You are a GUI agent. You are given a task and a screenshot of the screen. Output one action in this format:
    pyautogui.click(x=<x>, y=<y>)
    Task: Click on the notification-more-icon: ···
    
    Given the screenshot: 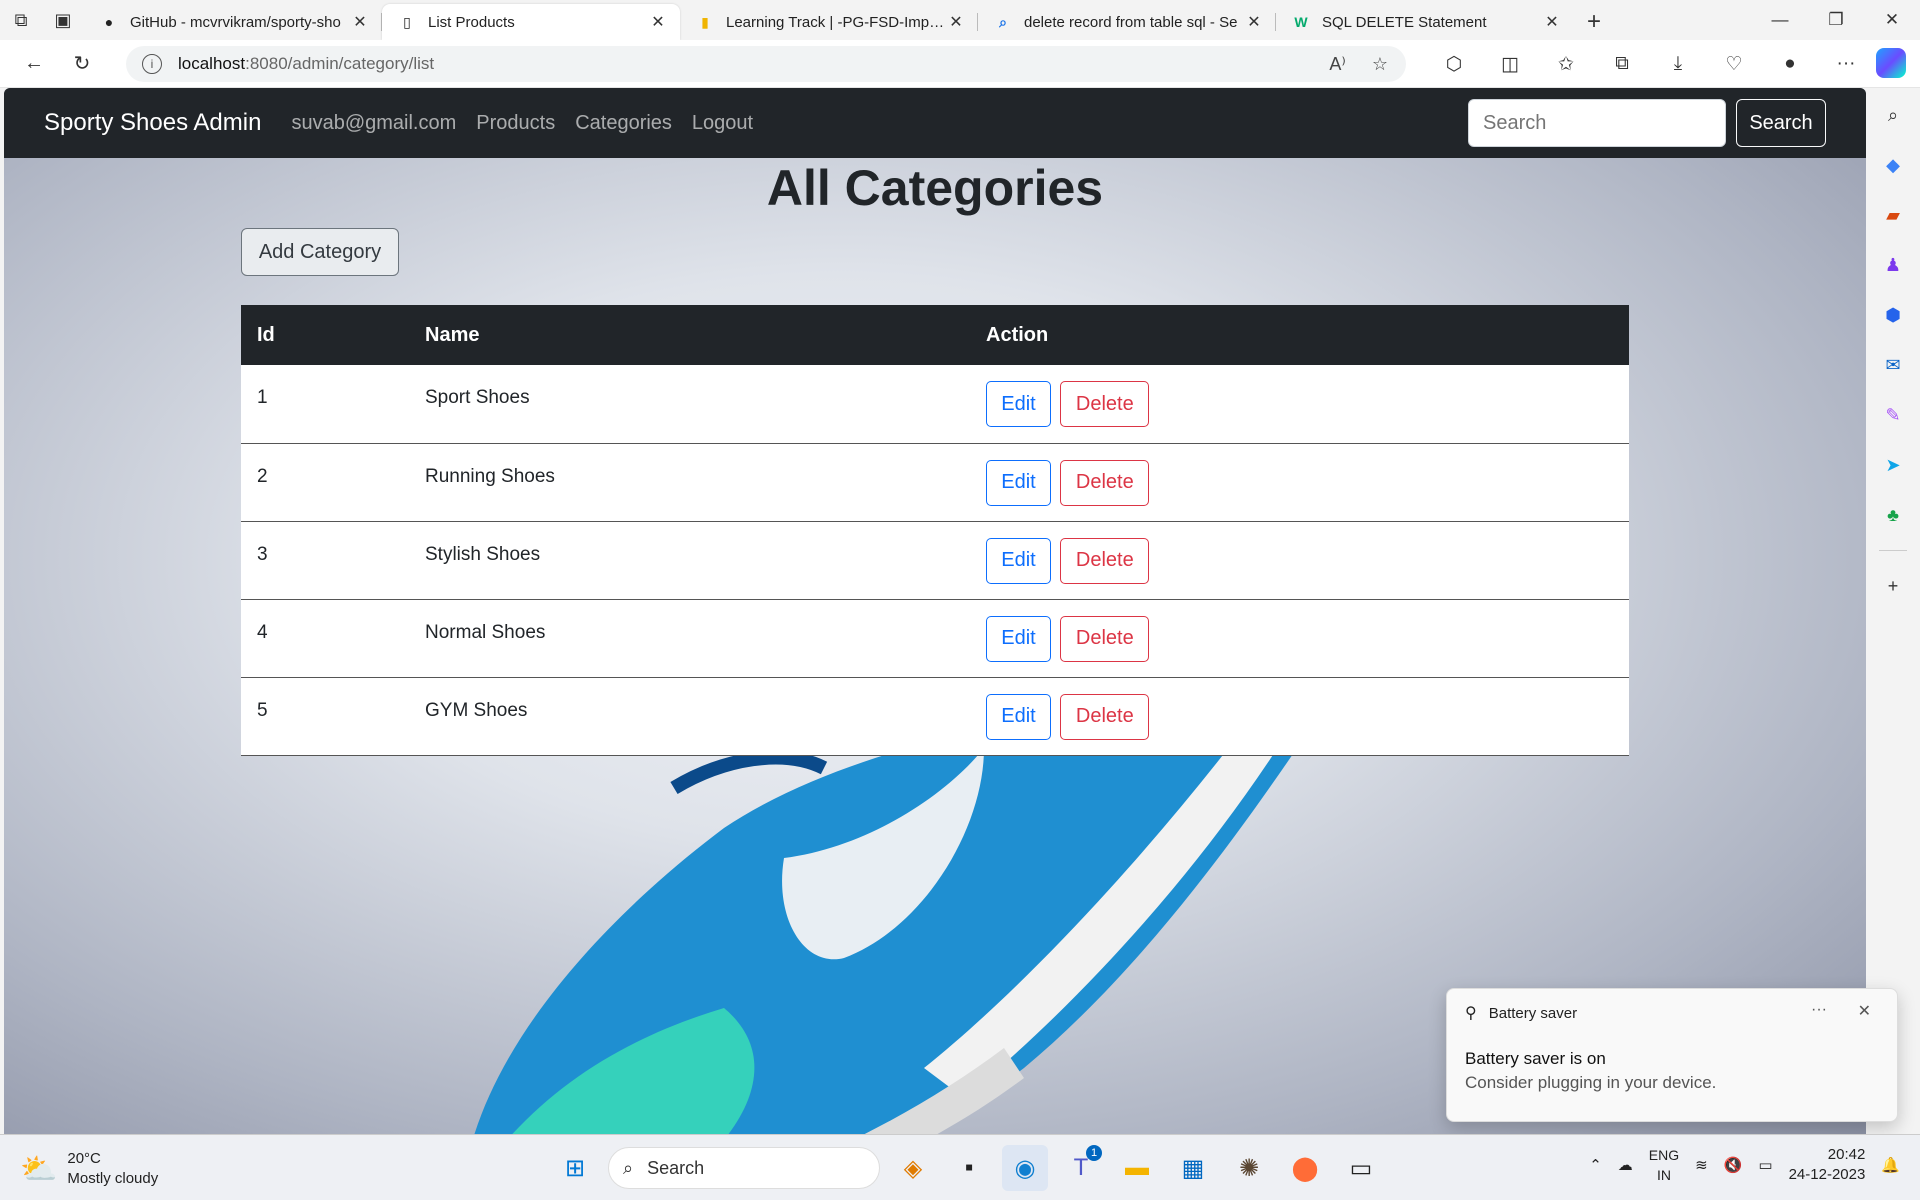 What is the action you would take?
    pyautogui.click(x=1819, y=1010)
    